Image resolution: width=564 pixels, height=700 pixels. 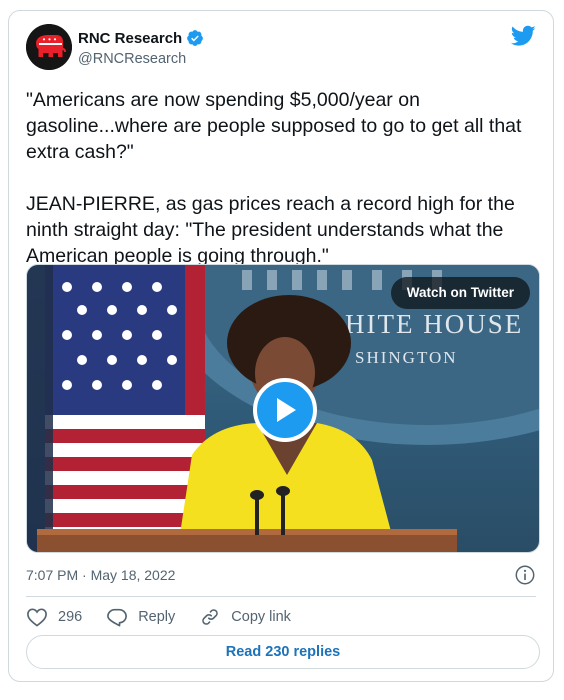 What do you see at coordinates (523, 36) in the screenshot?
I see `twitter-bird-icon` at bounding box center [523, 36].